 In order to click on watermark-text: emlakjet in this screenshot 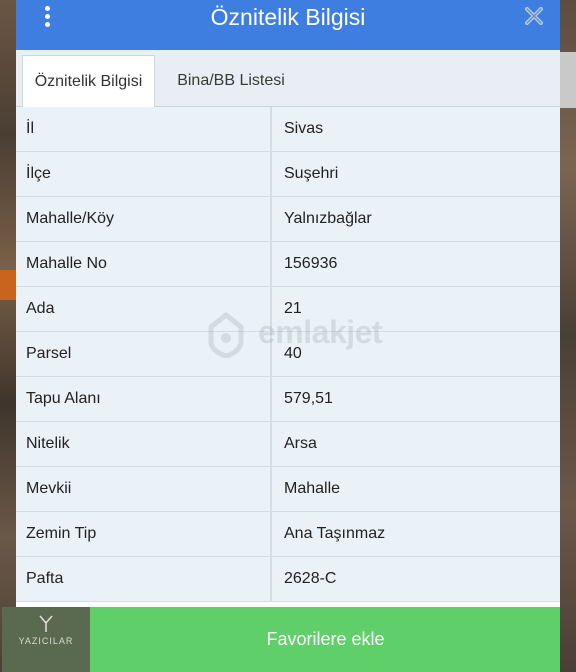, I will do `click(320, 332)`.